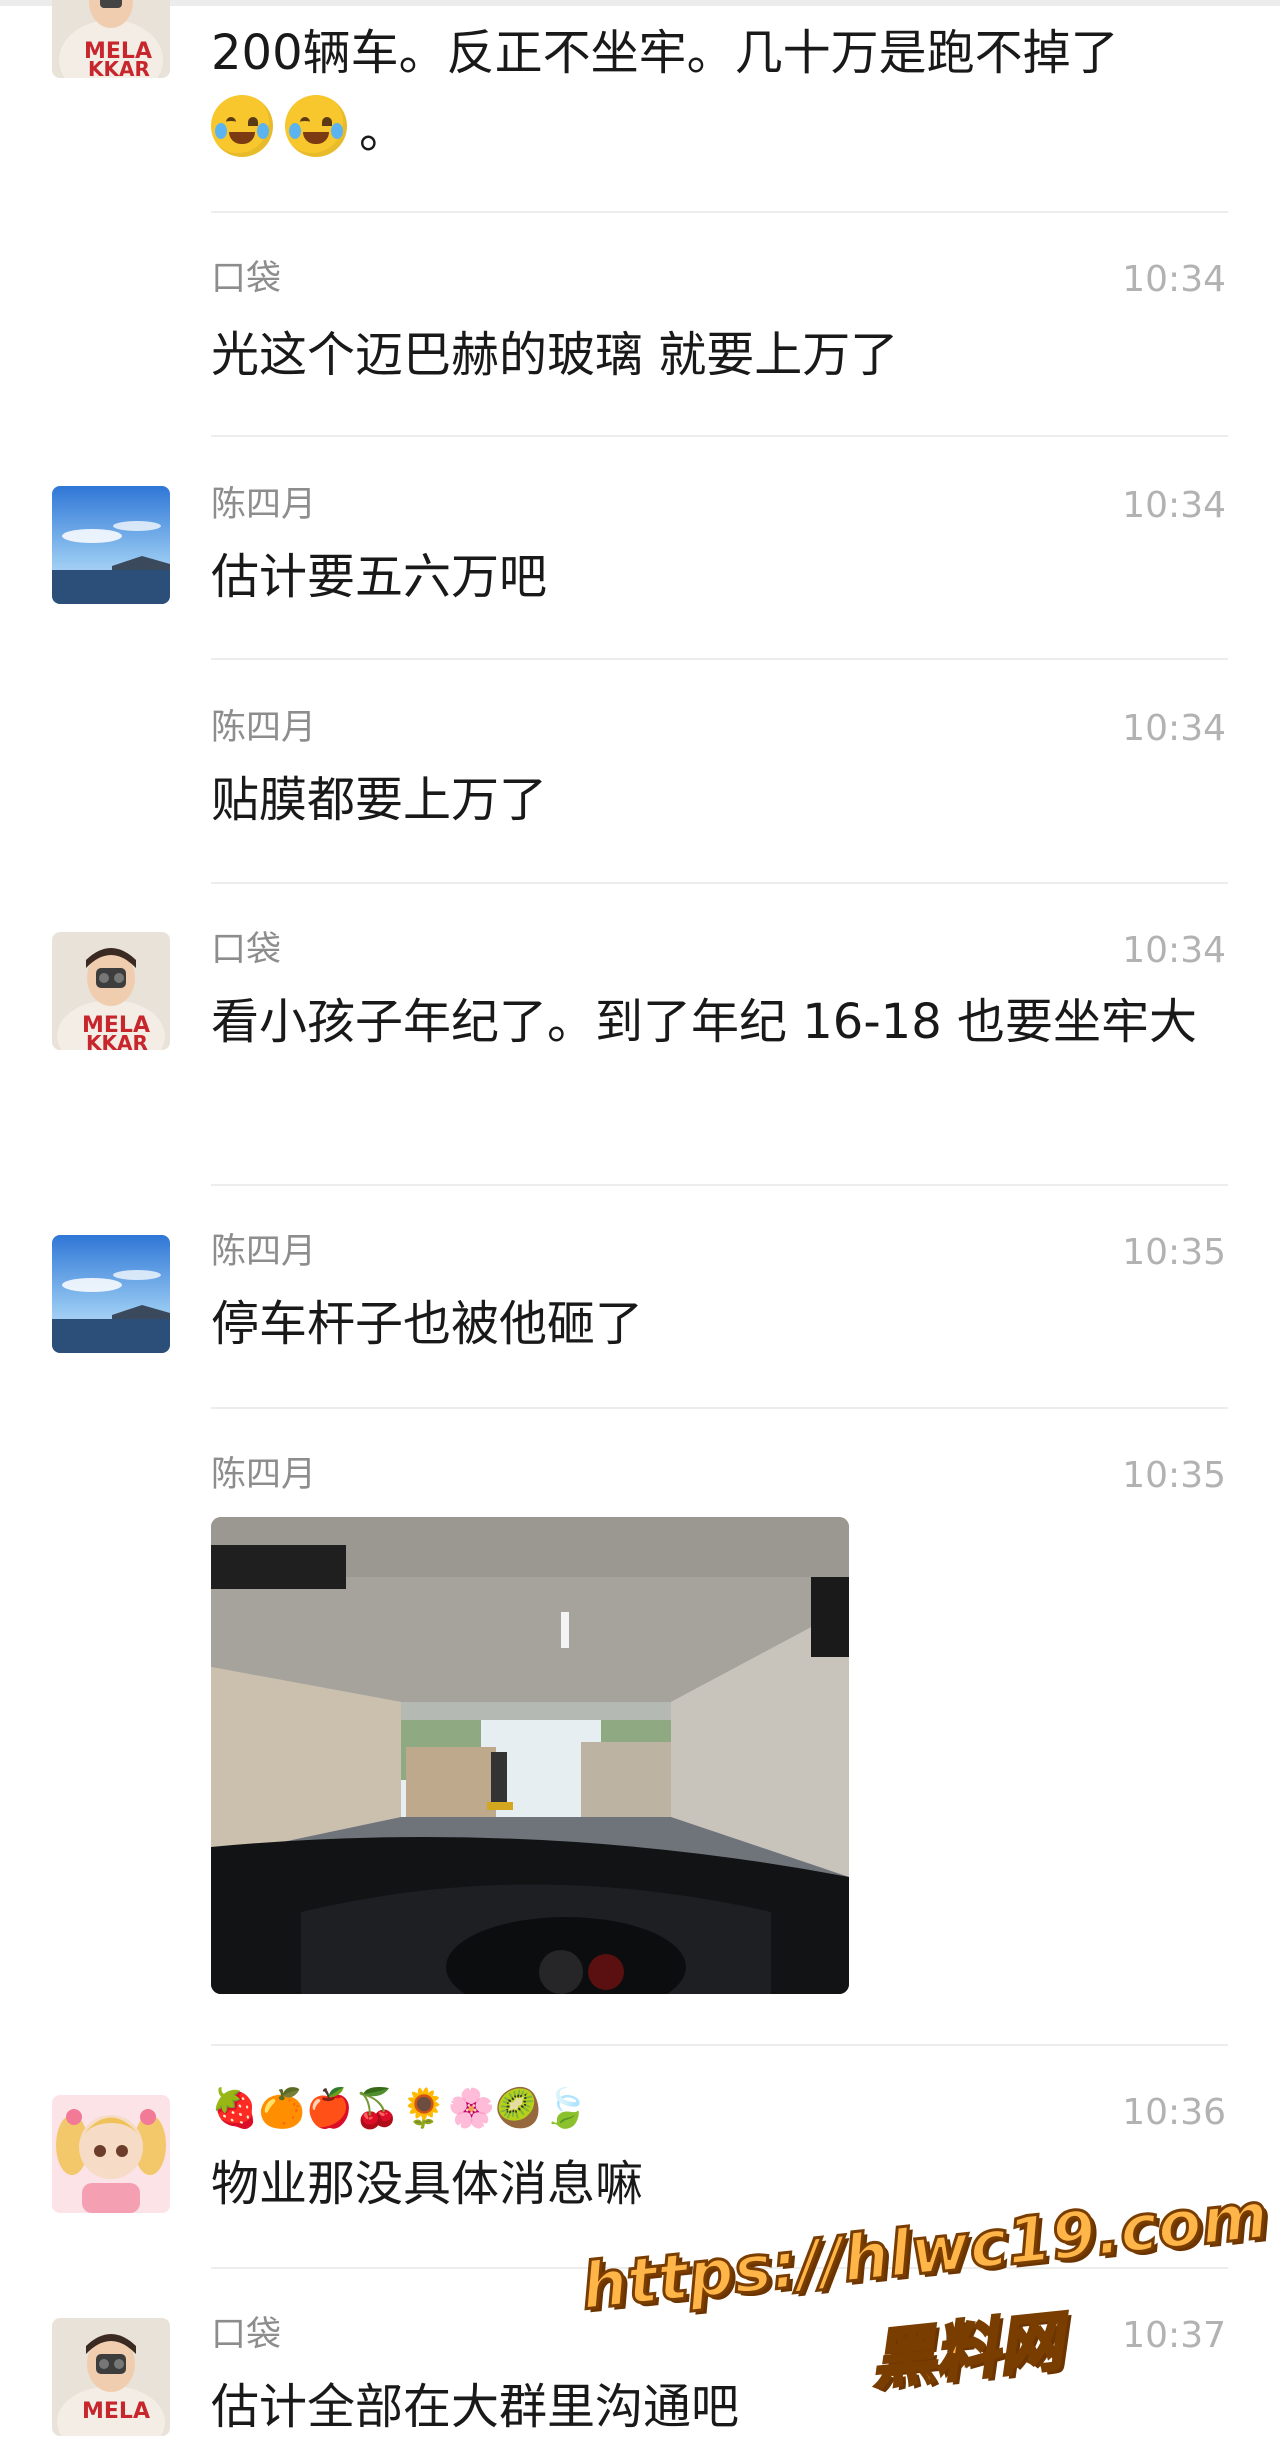 This screenshot has height=2446, width=1280. I want to click on message-text: 光这个迈巴赫的玻璃 就要上万了, so click(555, 355).